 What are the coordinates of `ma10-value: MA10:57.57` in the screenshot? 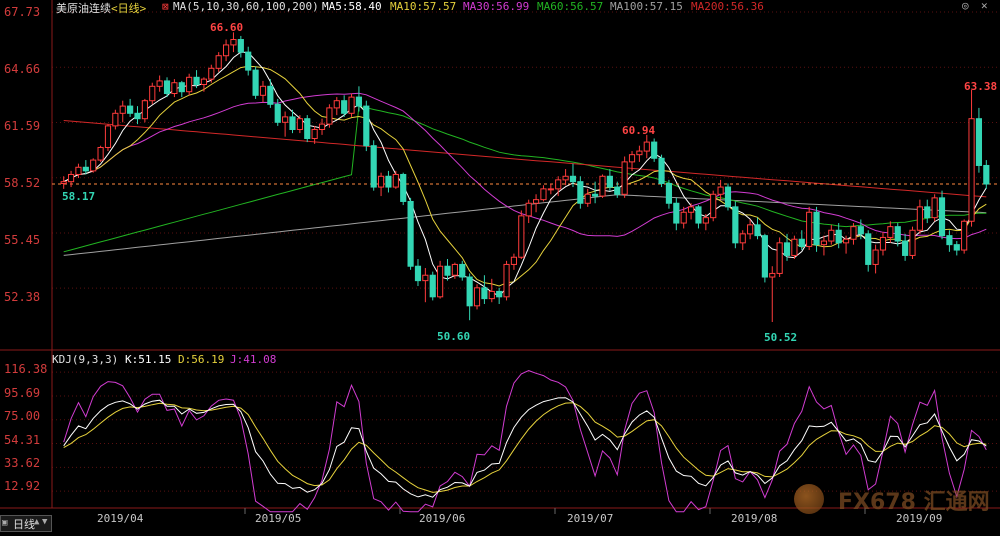 It's located at (423, 6).